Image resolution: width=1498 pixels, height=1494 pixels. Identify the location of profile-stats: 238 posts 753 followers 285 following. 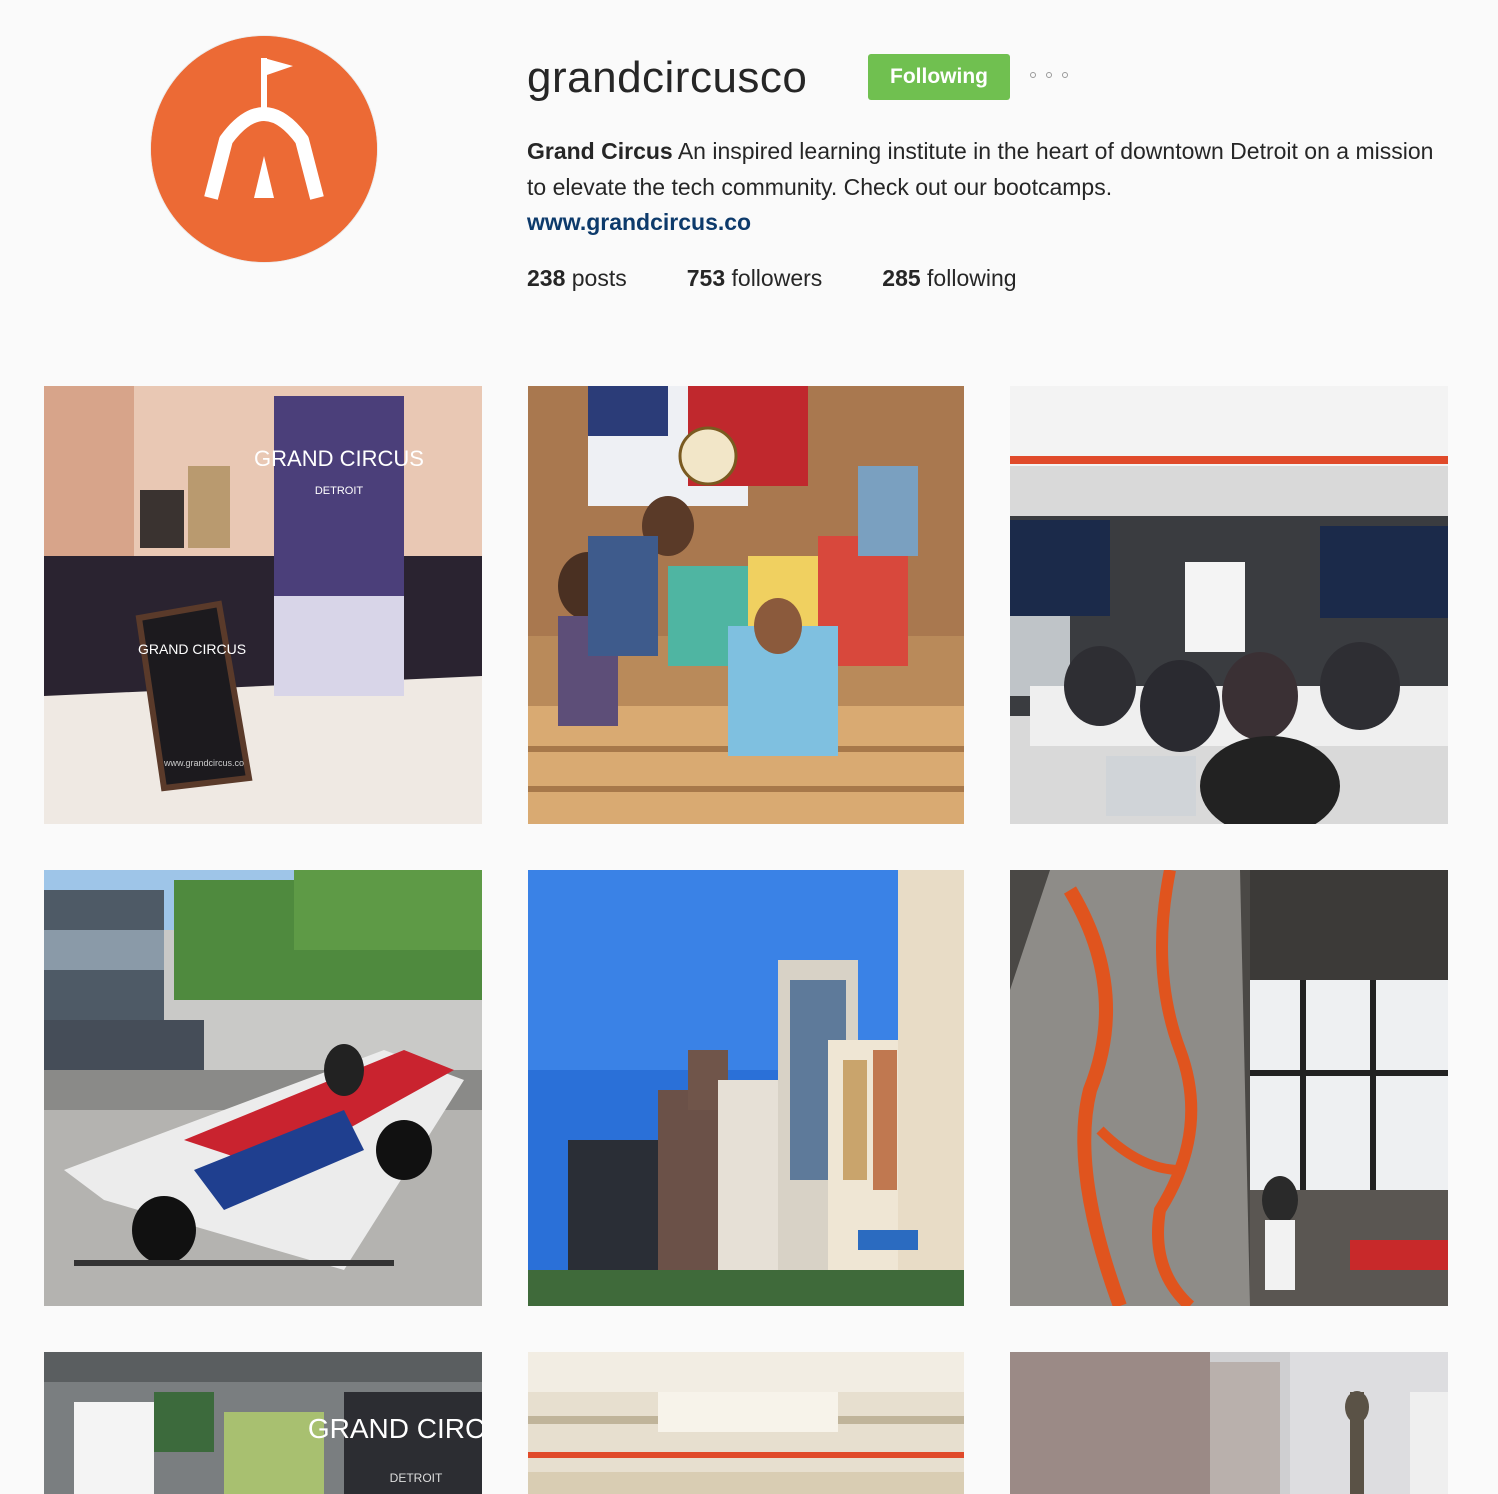
(802, 278).